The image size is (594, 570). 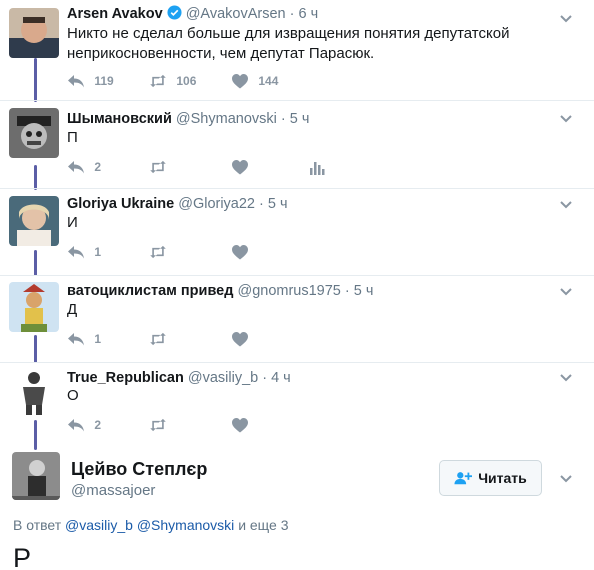 What do you see at coordinates (72, 137) in the screenshot?
I see `tweet-text: П` at bounding box center [72, 137].